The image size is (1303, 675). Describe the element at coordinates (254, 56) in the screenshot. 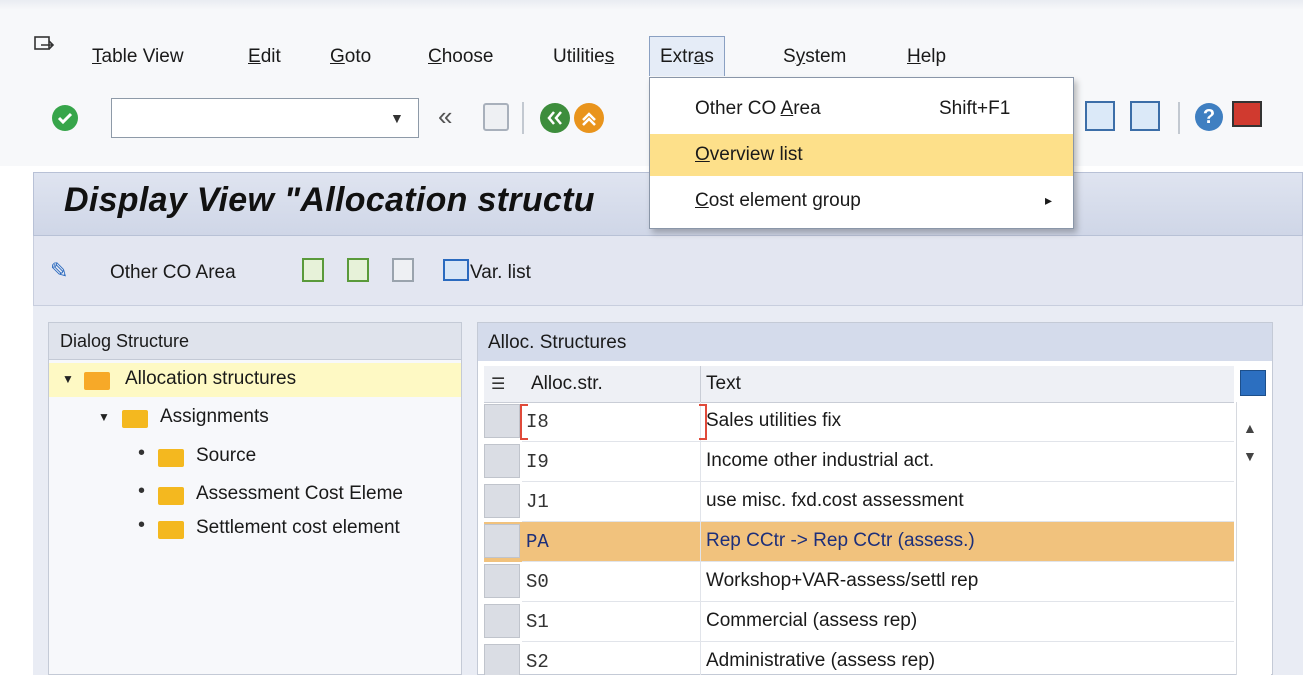

I see `menu-mnemonic: E` at that location.